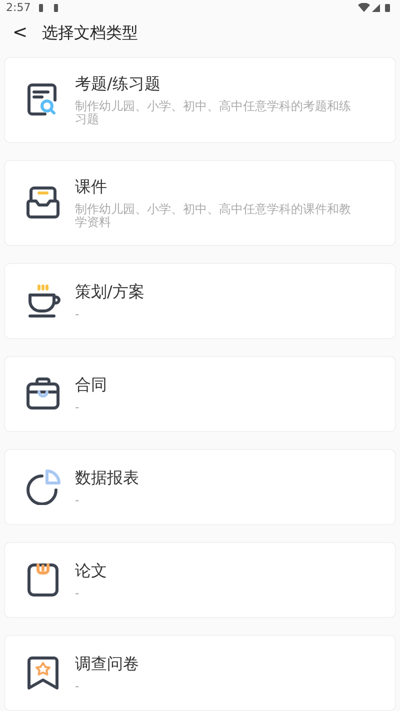  What do you see at coordinates (20, 33) in the screenshot?
I see `back-button: <` at bounding box center [20, 33].